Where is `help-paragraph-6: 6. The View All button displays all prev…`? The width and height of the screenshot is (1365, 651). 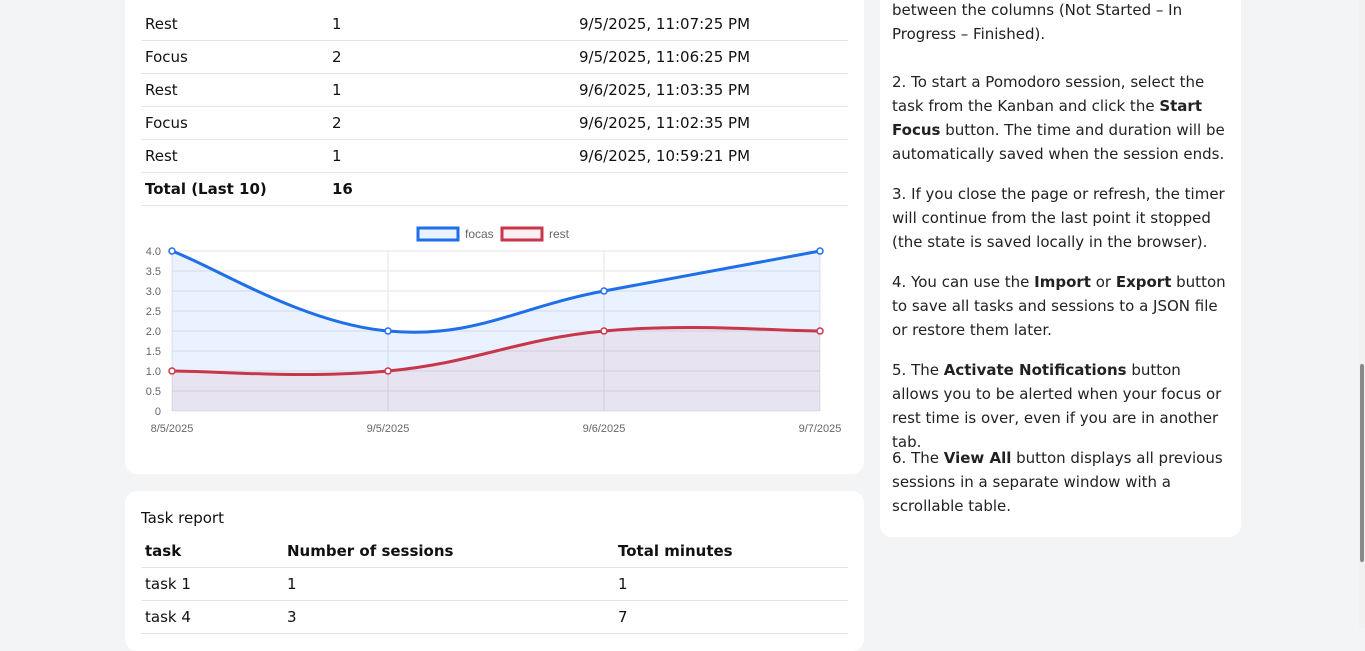
help-paragraph-6: 6. The View All button displays all prev… is located at coordinates (1057, 482).